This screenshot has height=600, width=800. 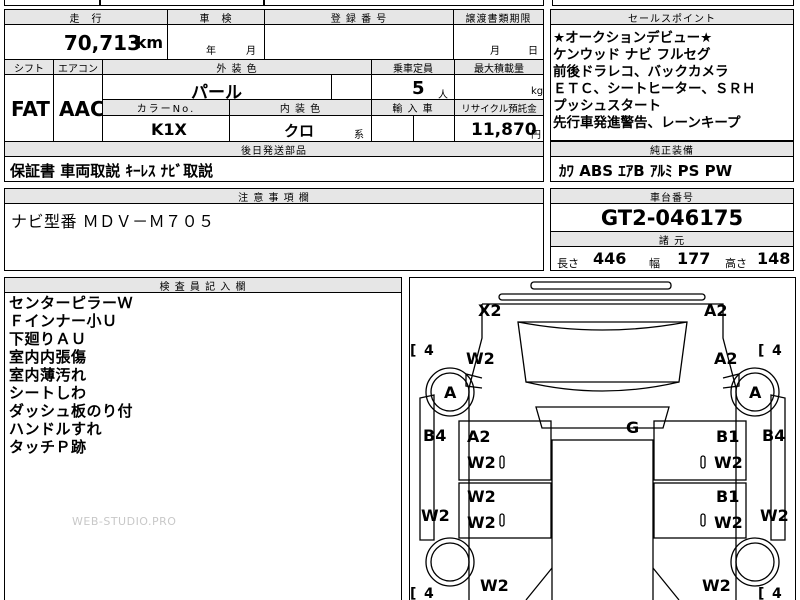 I want to click on inspection-header: 車 検, so click(x=216, y=17).